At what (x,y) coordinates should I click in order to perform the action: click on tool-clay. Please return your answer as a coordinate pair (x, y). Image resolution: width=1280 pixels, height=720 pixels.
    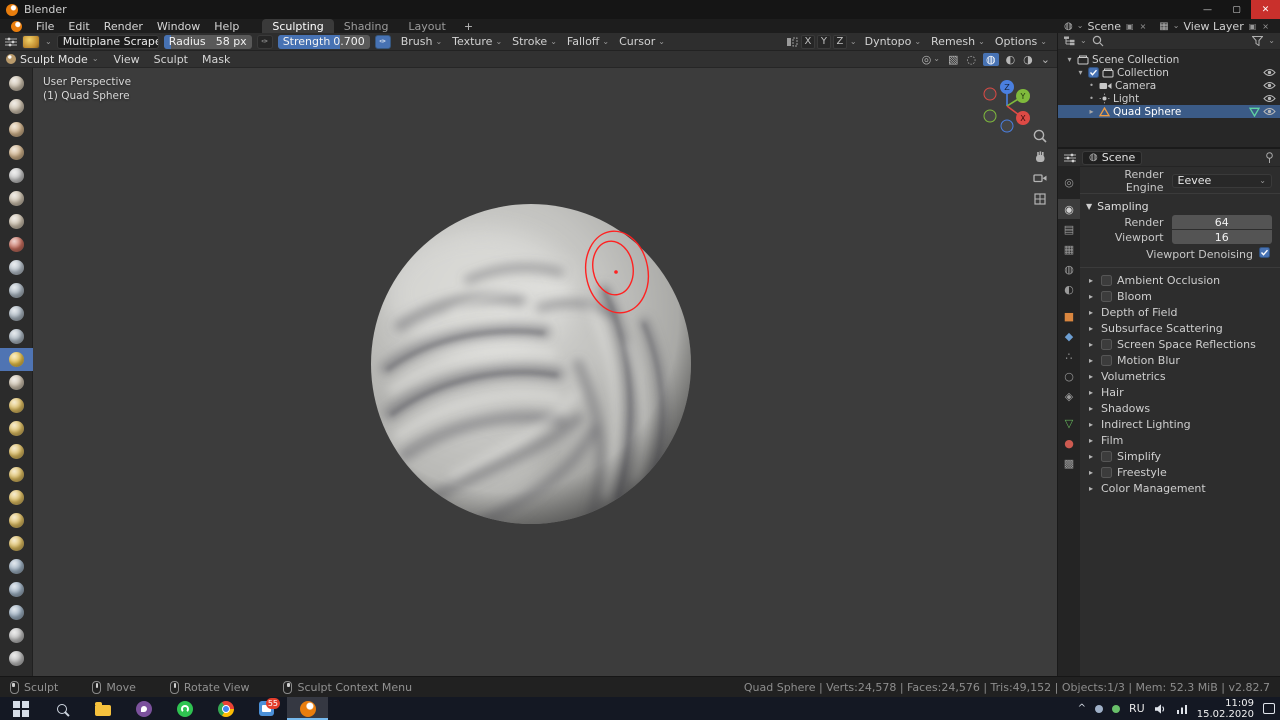
    Looking at the image, I should click on (16, 129).